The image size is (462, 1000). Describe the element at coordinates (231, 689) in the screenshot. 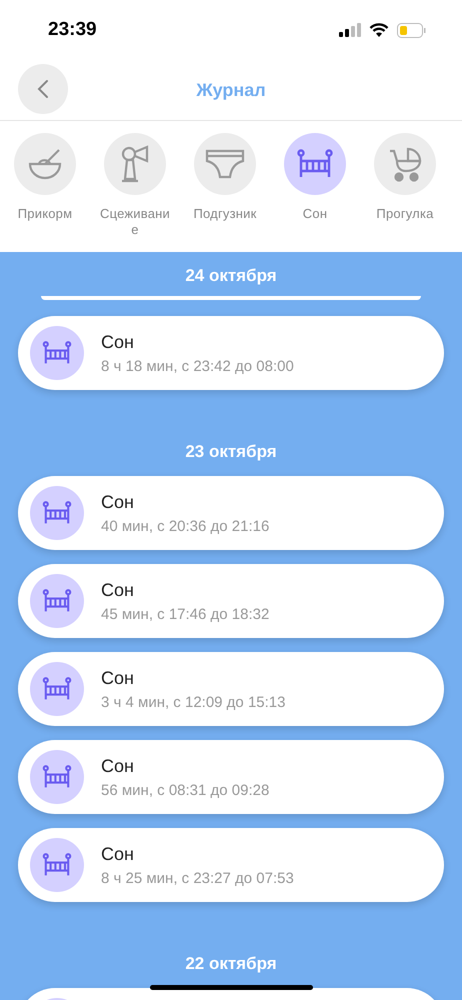

I see `entry-card: Сон 3 ч 4 мин, с 12:09 до 15:13` at that location.